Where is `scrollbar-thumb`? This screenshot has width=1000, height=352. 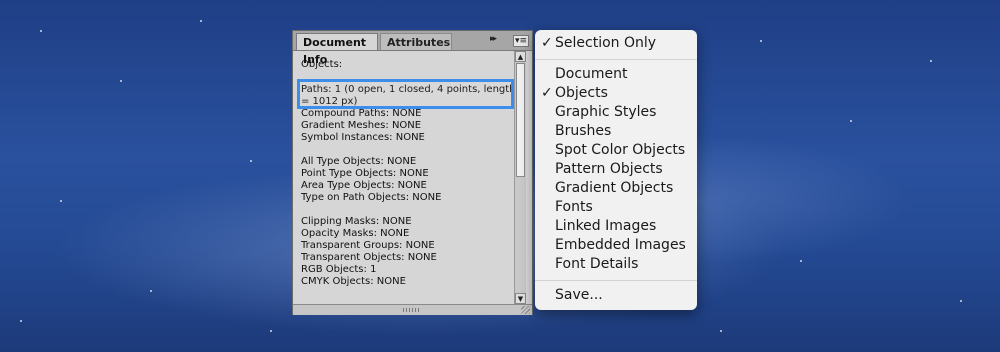
scrollbar-thumb is located at coordinates (520, 120).